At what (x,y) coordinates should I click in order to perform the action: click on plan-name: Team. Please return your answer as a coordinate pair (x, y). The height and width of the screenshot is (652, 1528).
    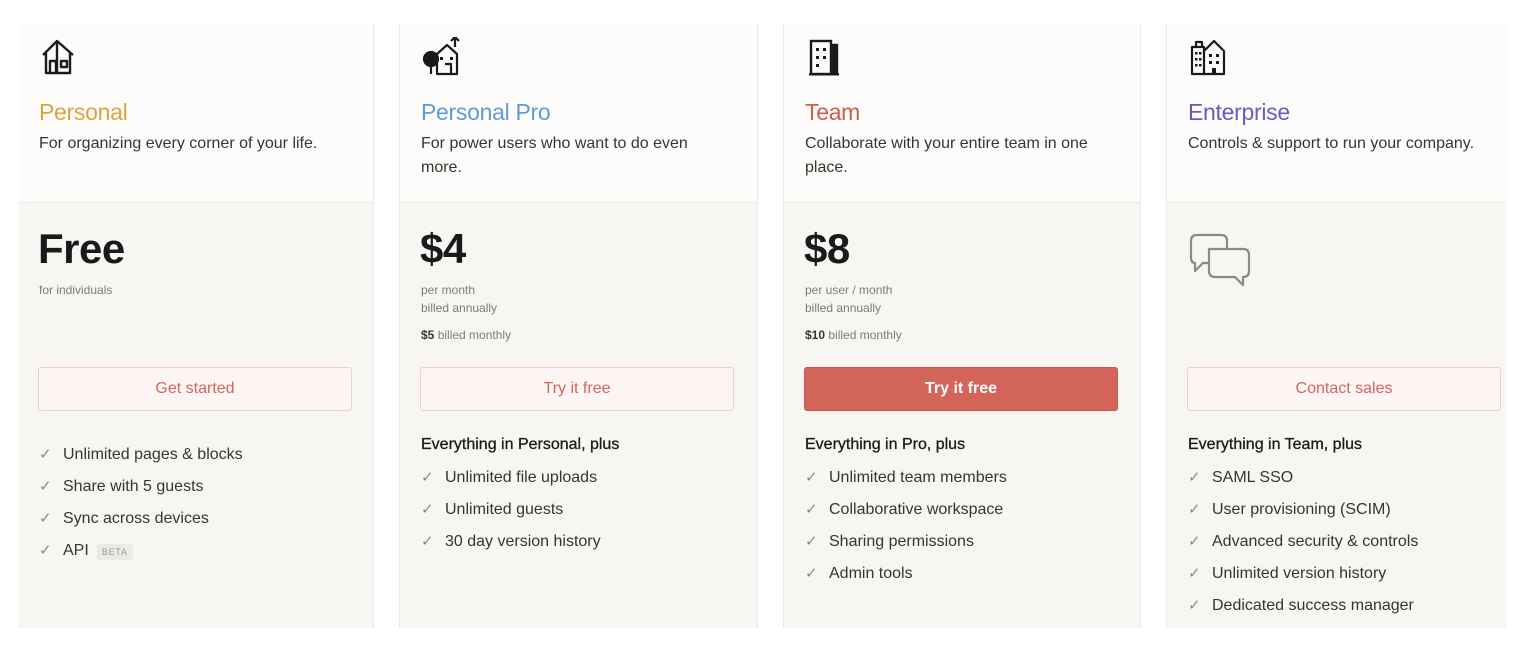
    Looking at the image, I should click on (833, 112).